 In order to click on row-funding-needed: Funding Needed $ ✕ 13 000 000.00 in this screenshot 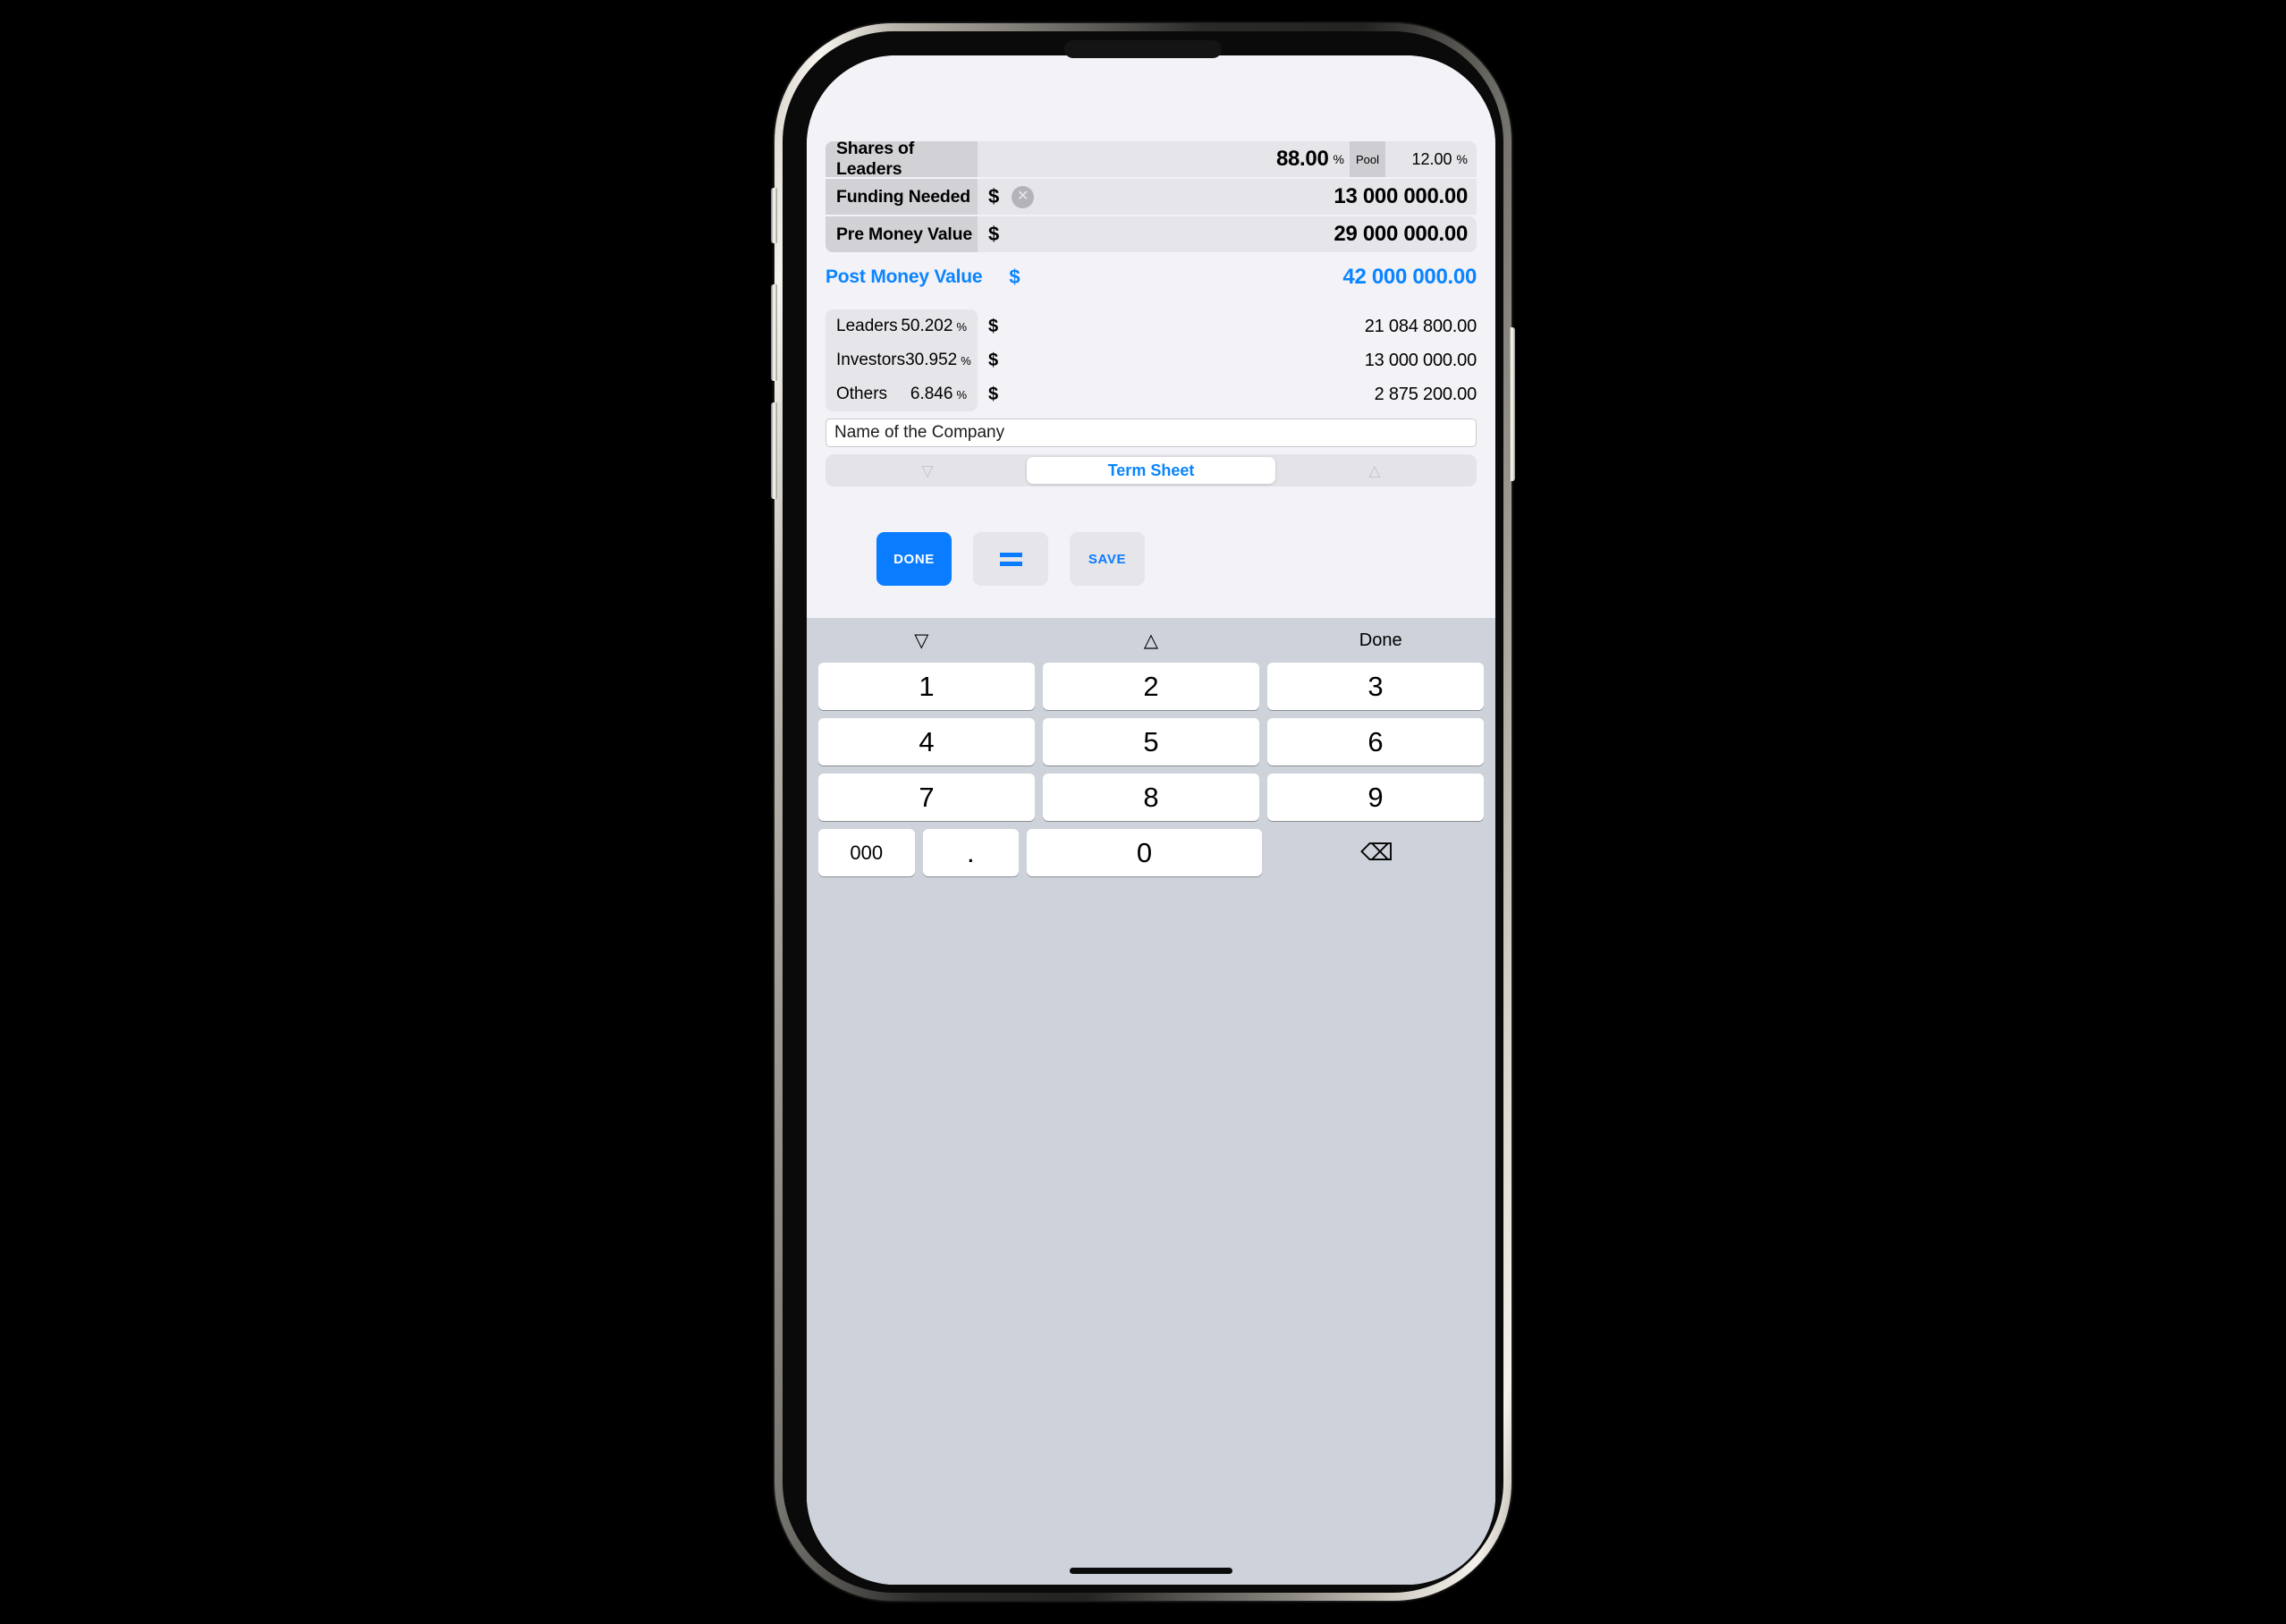, I will do `click(1152, 197)`.